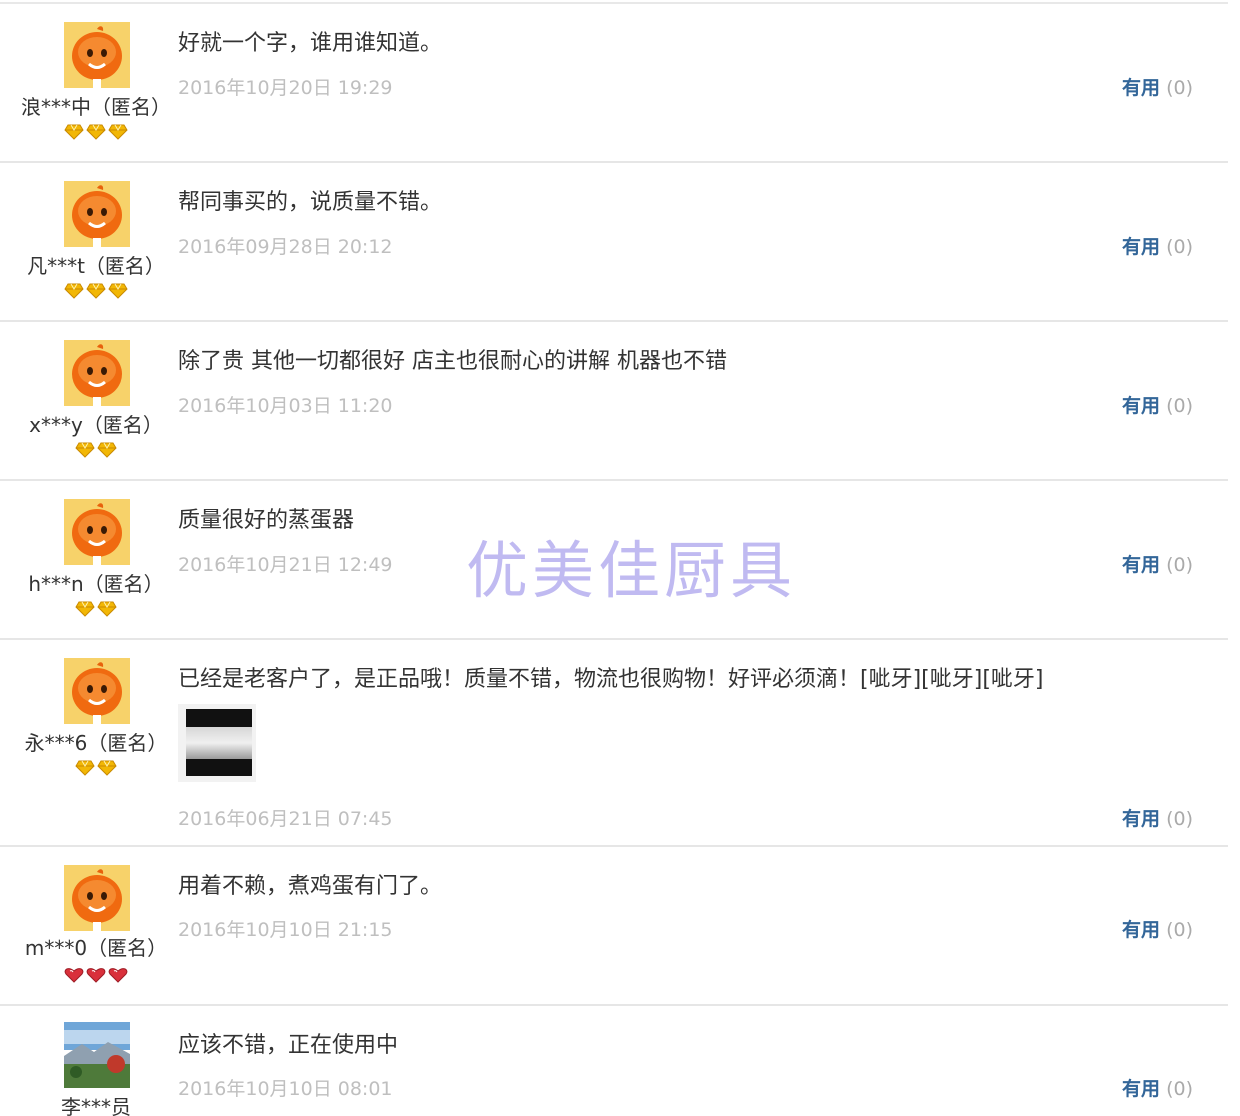  What do you see at coordinates (310, 202) in the screenshot?
I see `review-text: 帮同事买的，说质量不错。` at bounding box center [310, 202].